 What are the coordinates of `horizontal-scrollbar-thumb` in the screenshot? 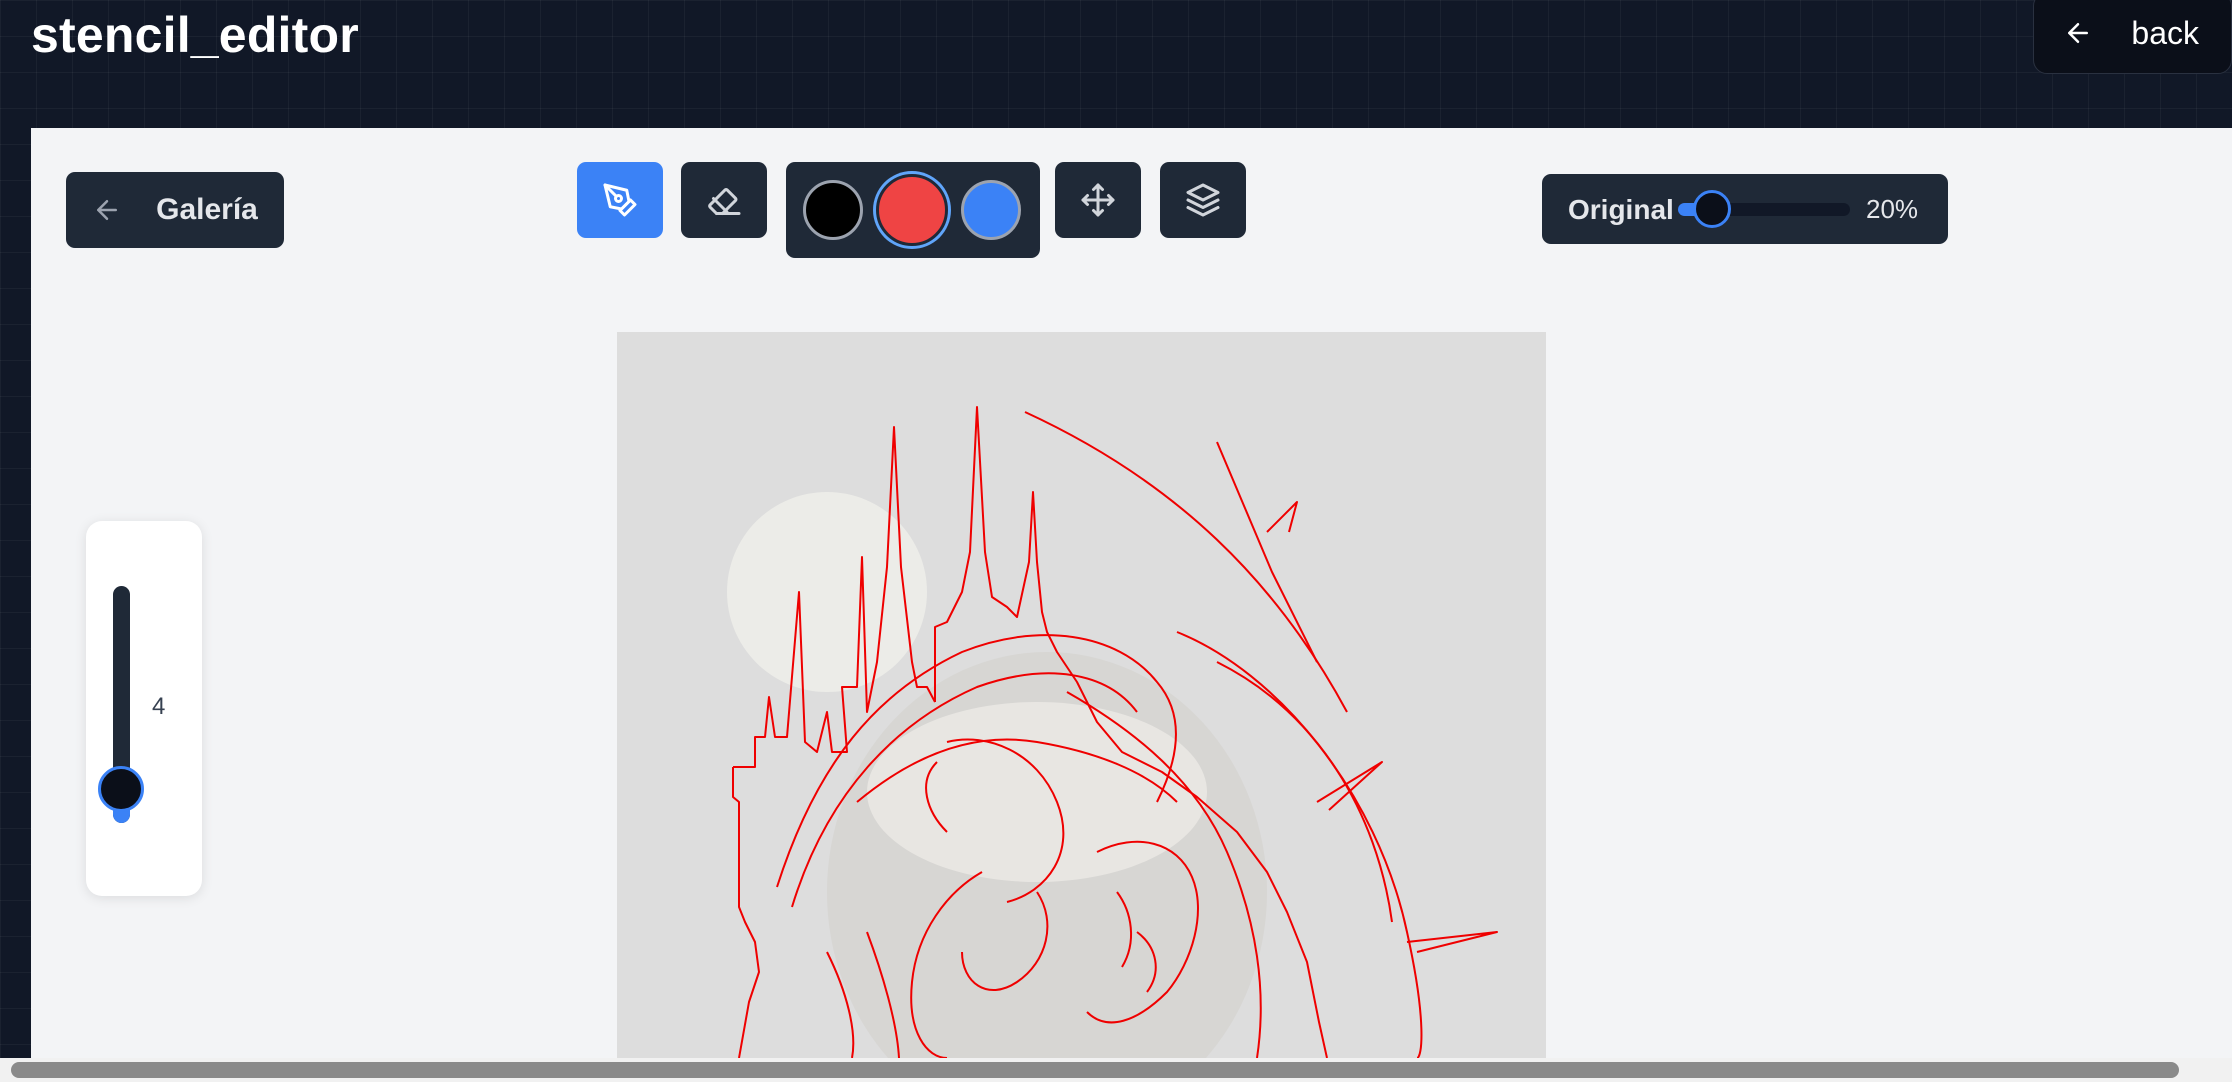 It's located at (1095, 1070).